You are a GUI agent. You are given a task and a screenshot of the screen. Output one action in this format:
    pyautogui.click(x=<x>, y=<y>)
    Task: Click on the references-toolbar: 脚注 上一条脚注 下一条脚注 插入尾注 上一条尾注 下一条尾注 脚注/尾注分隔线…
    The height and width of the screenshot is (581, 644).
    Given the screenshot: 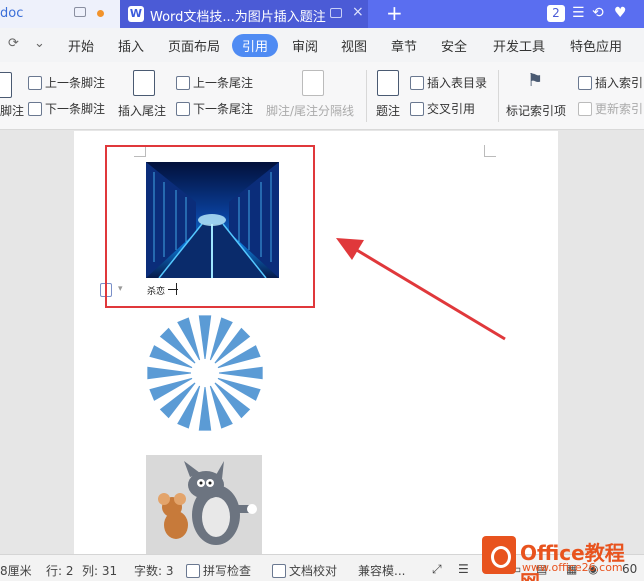 What is the action you would take?
    pyautogui.click(x=322, y=96)
    